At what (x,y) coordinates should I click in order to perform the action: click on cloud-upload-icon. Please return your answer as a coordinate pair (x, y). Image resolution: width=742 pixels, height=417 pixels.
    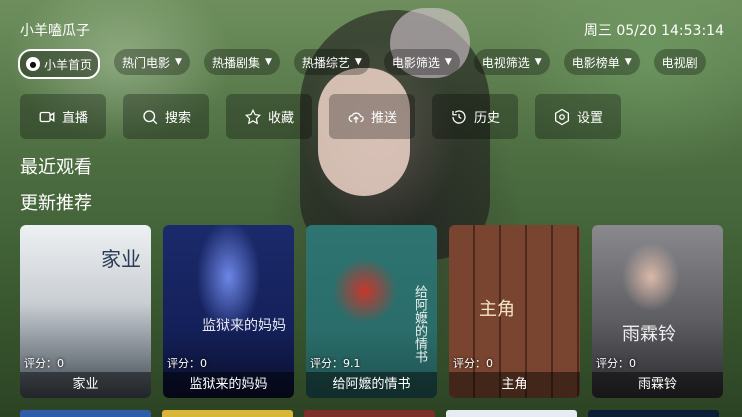
    Looking at the image, I should click on (356, 117).